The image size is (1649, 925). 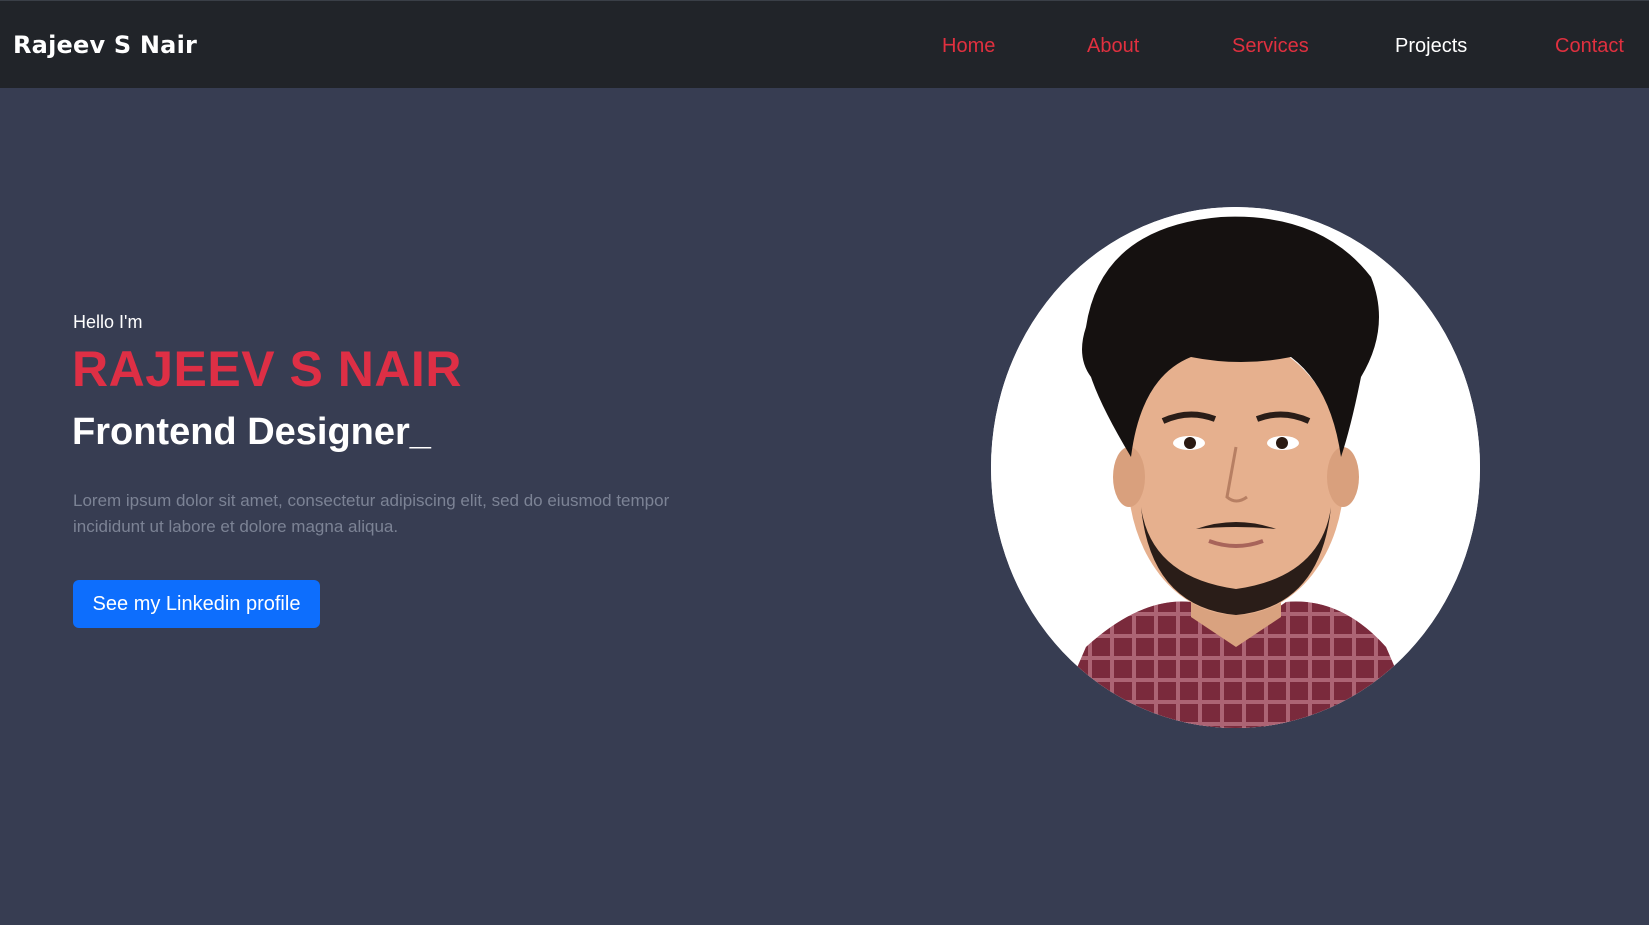 I want to click on hero-name: RAJEEV S NAIR, so click(x=267, y=369).